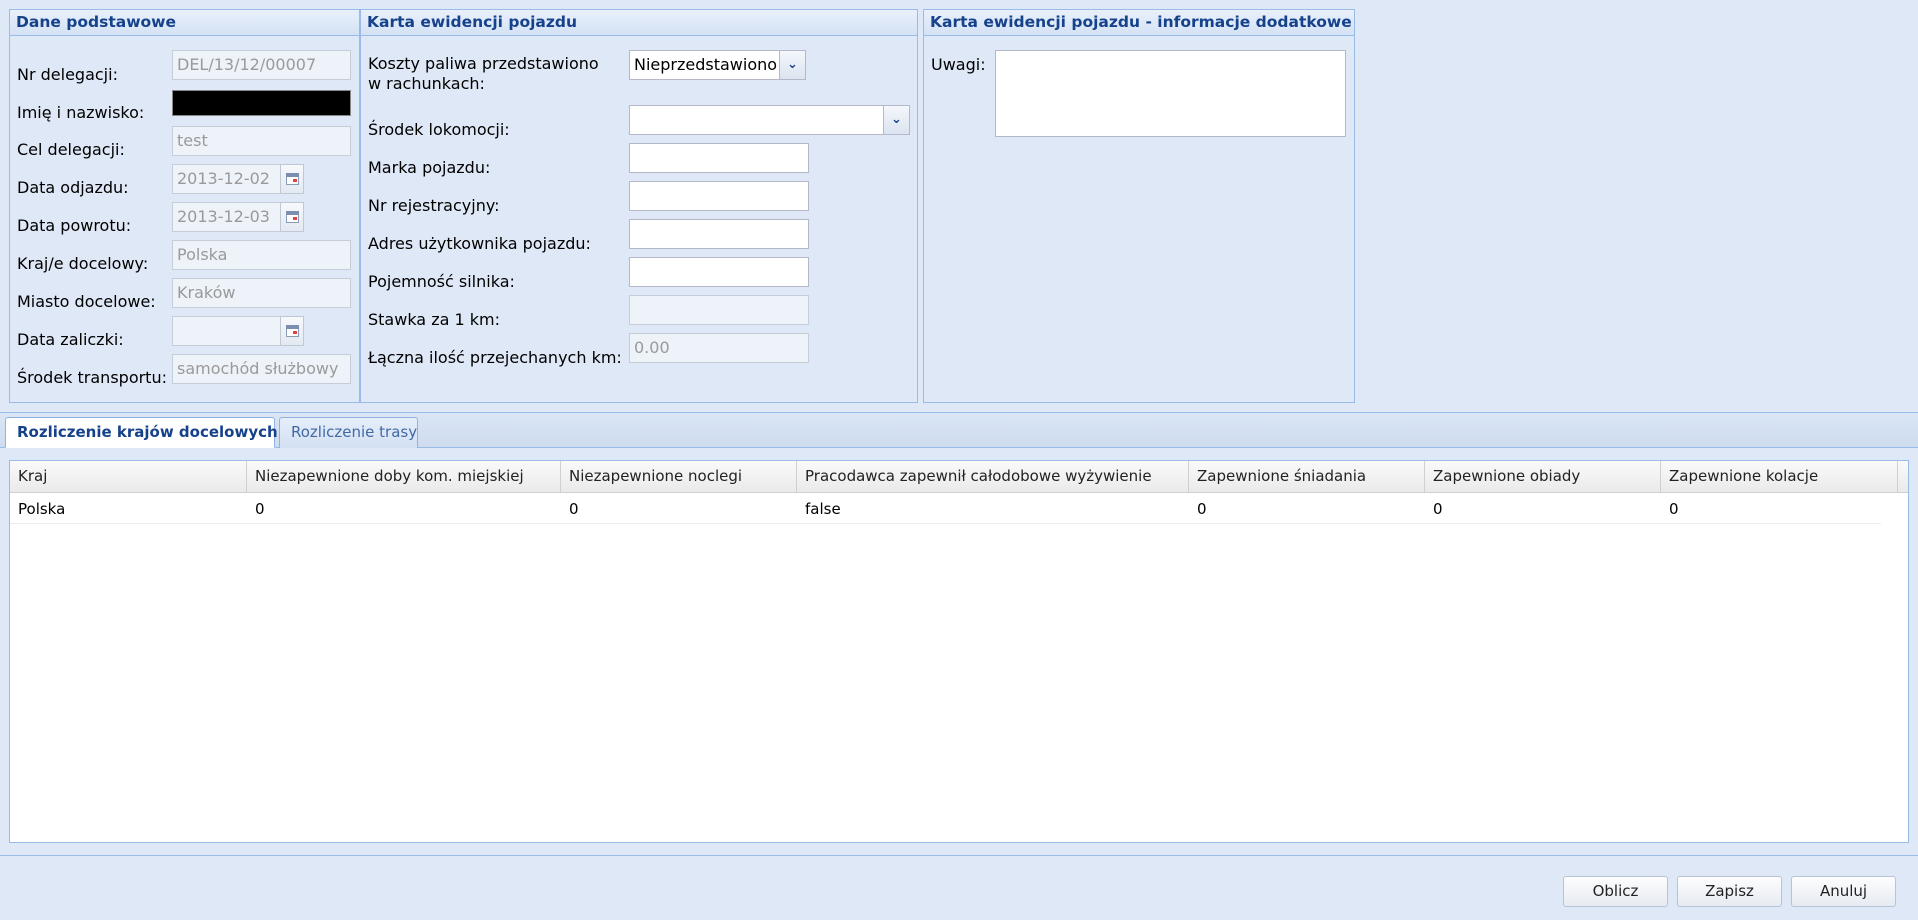 The height and width of the screenshot is (920, 1918). I want to click on srodek-lokomocji-label: Środek lokomocji:, so click(439, 129).